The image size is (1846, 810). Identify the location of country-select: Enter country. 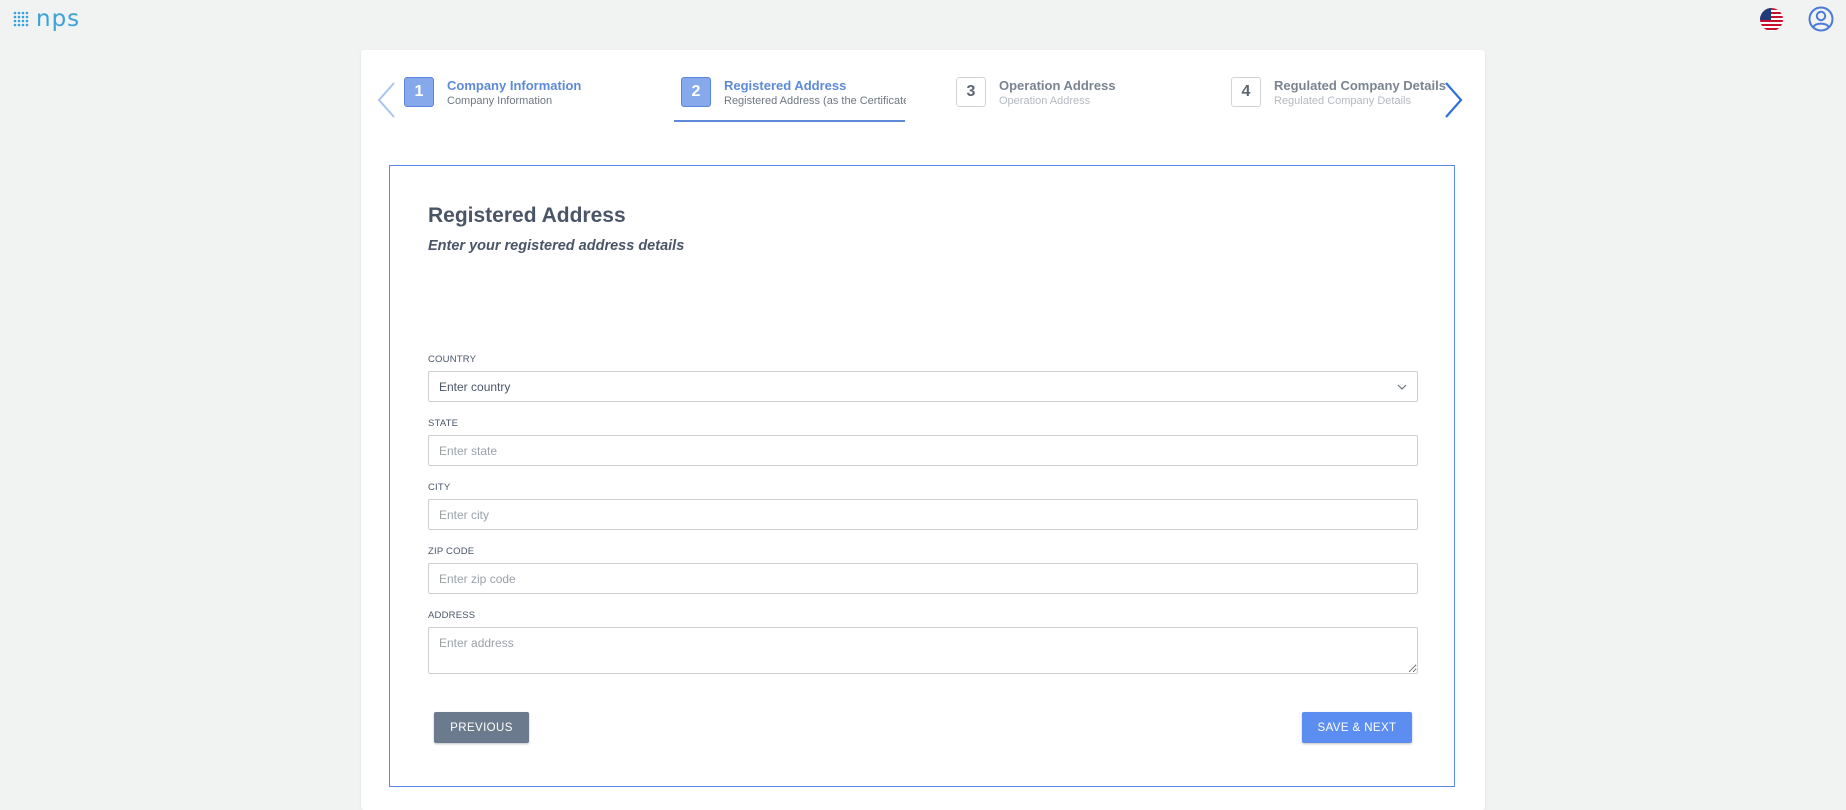
(923, 386).